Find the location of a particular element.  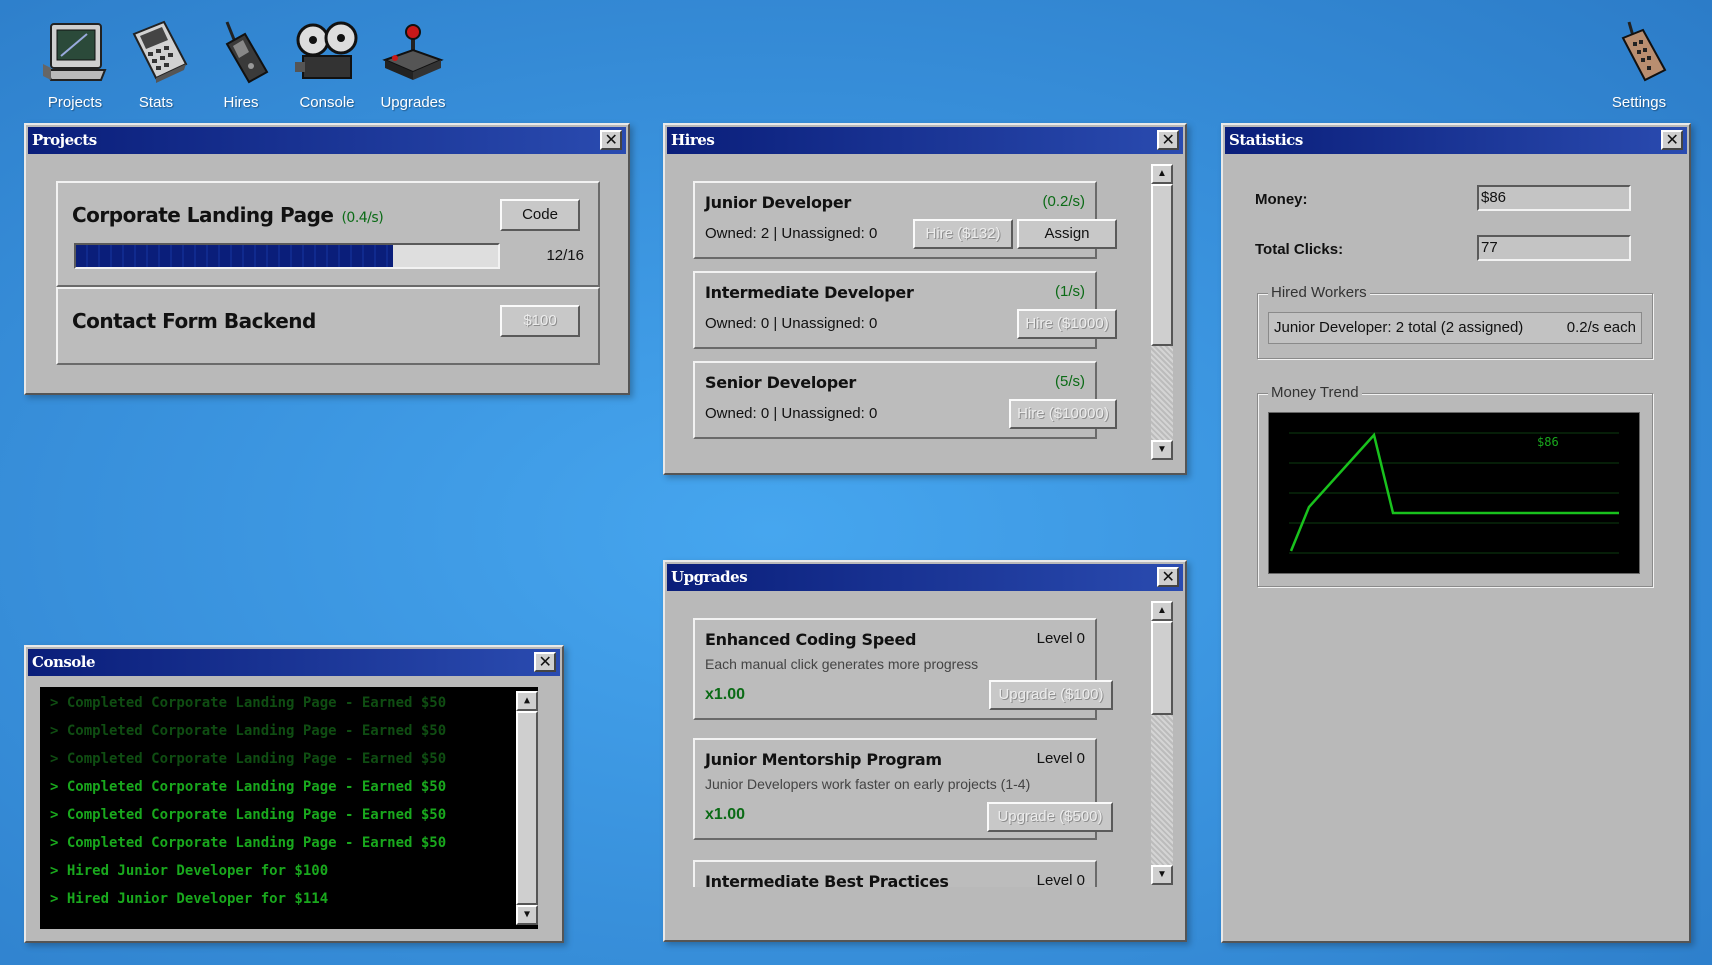

project-rate: (0.4/s) is located at coordinates (362, 218).